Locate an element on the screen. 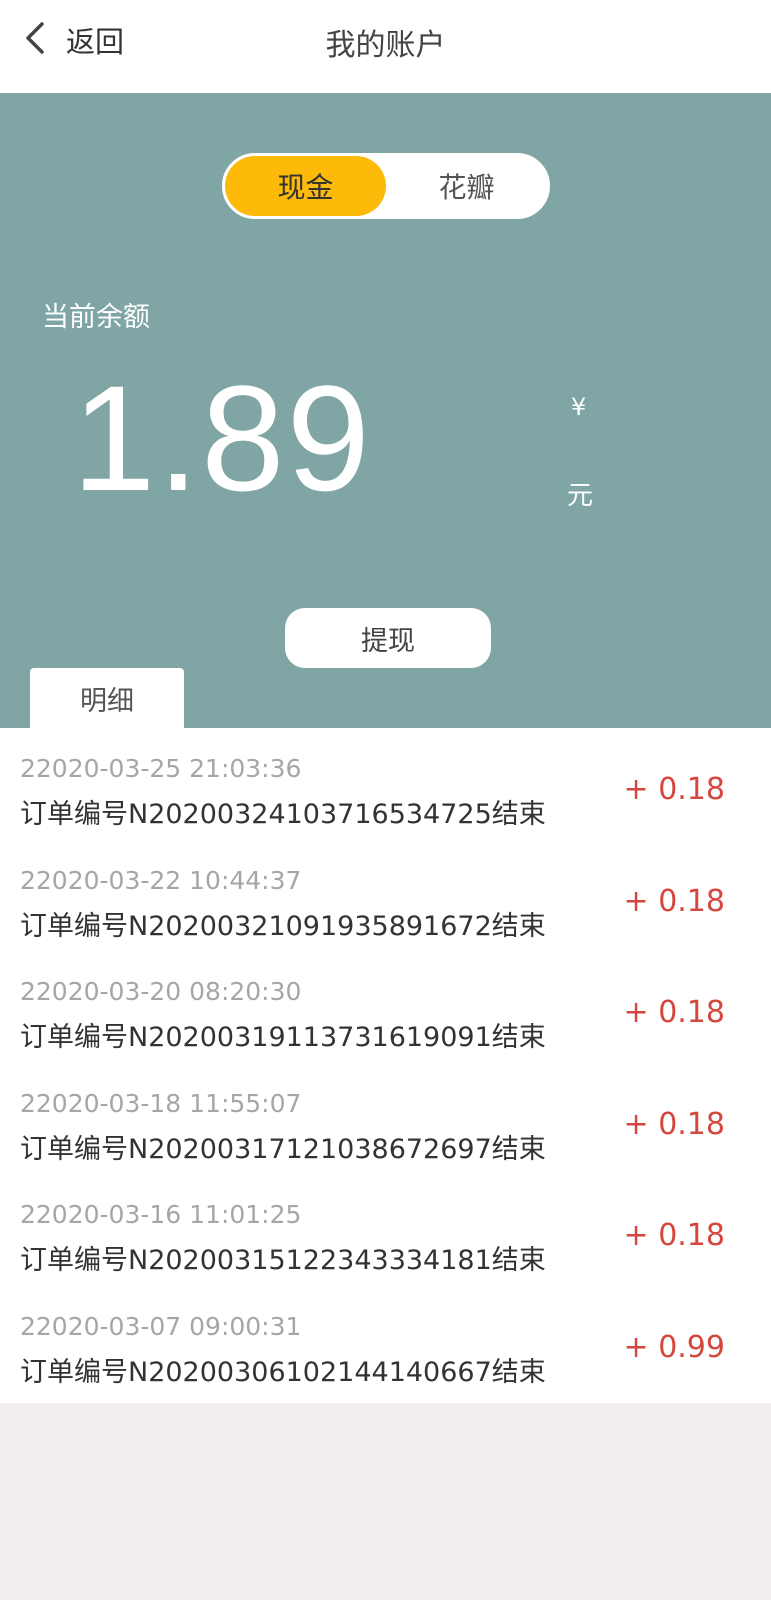 This screenshot has height=1600, width=771. account-type-toggle: 现金 花瓣 is located at coordinates (386, 186).